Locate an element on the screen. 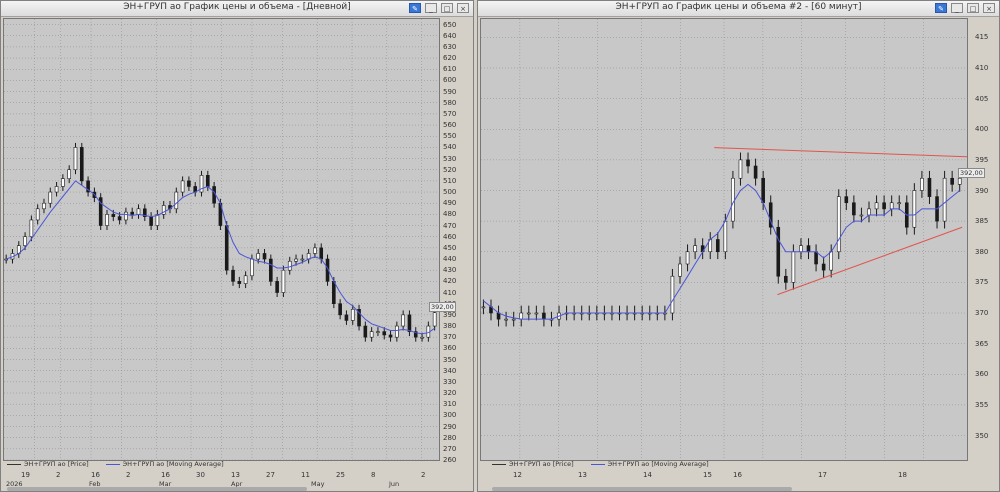 This screenshot has height=492, width=1000. y-tick-label: 430 is located at coordinates (450, 270).